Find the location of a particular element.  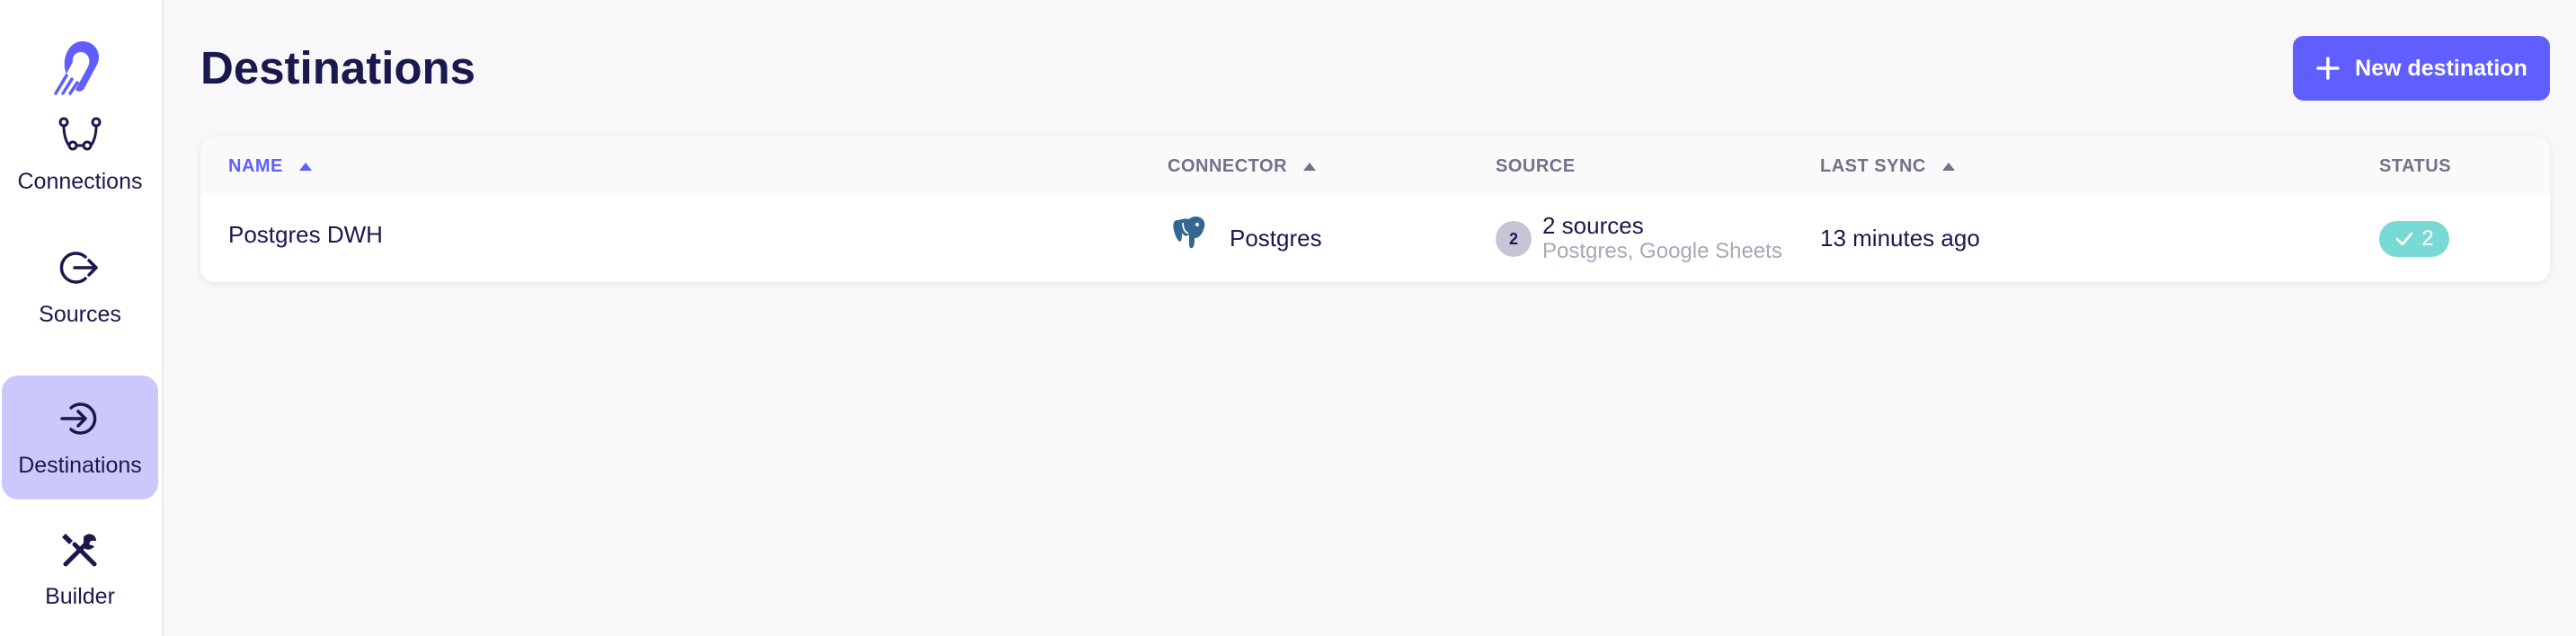

column-header-label: NAME is located at coordinates (256, 166).